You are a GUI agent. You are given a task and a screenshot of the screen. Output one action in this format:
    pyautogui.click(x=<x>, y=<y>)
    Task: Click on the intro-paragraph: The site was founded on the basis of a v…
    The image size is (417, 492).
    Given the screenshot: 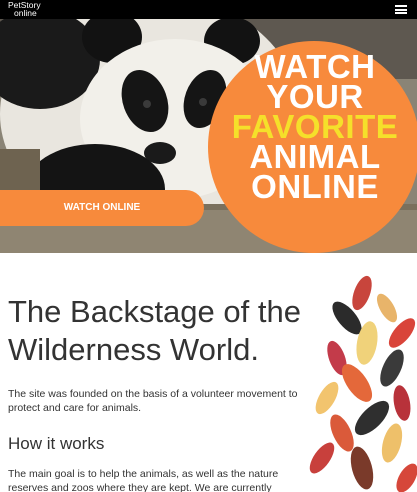 What is the action you would take?
    pyautogui.click(x=153, y=401)
    